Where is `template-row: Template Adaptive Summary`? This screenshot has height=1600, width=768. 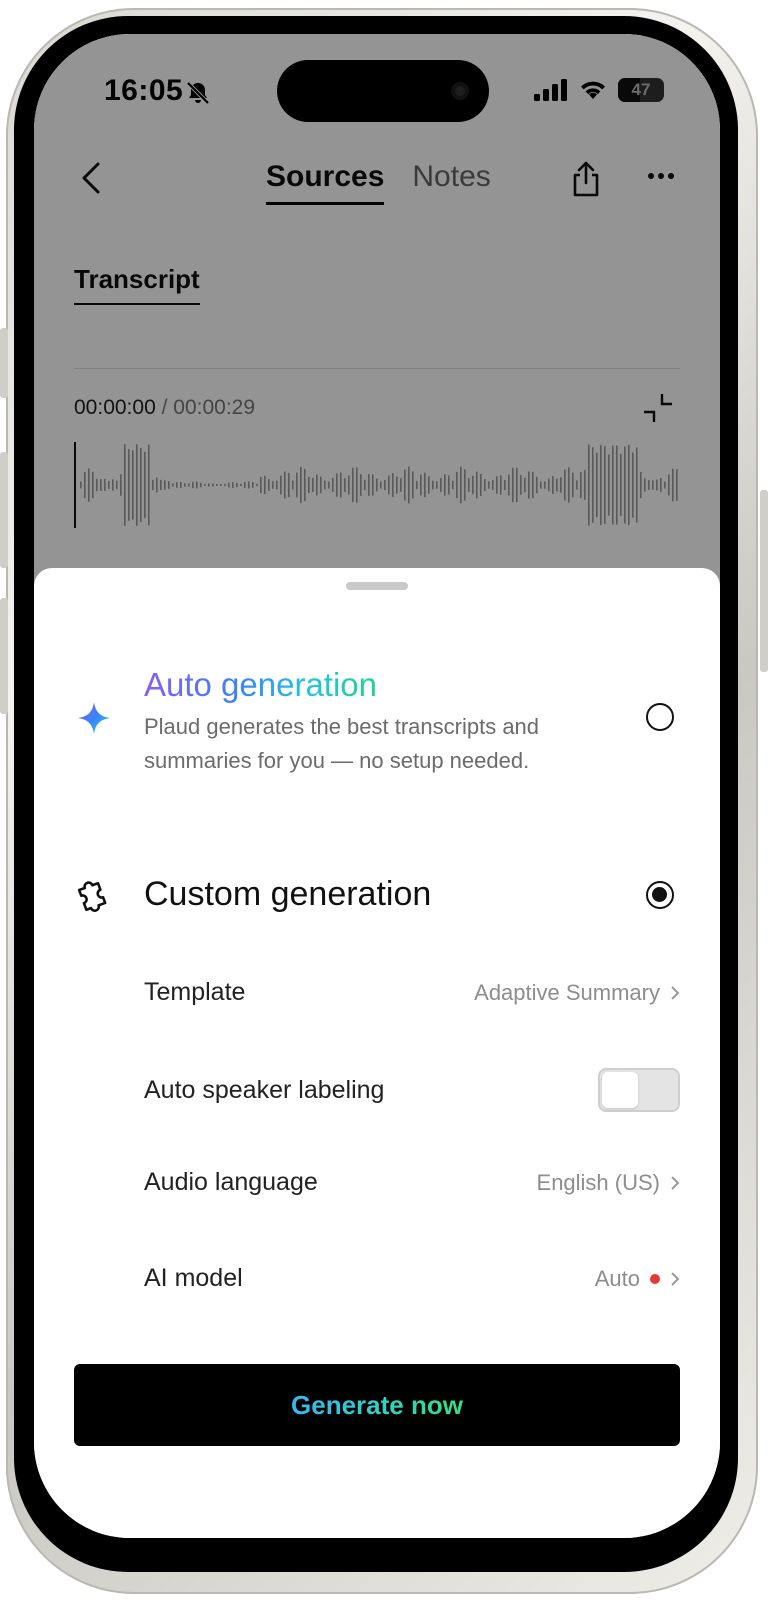
template-row: Template Adaptive Summary is located at coordinates (412, 992).